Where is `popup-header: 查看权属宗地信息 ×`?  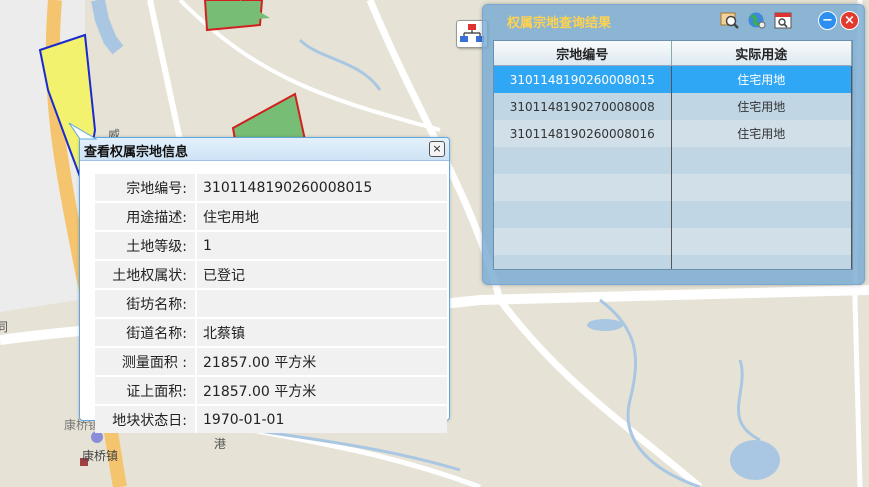
popup-header: 查看权属宗地信息 × is located at coordinates (264, 149).